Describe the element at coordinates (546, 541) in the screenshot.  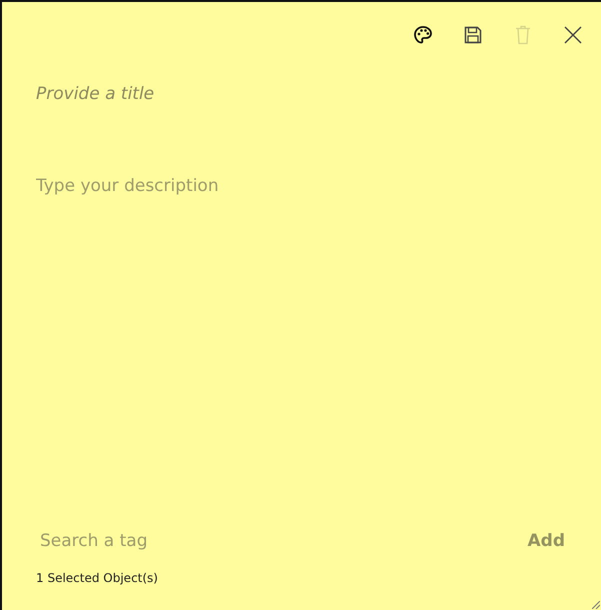
I see `add-button: Add` at that location.